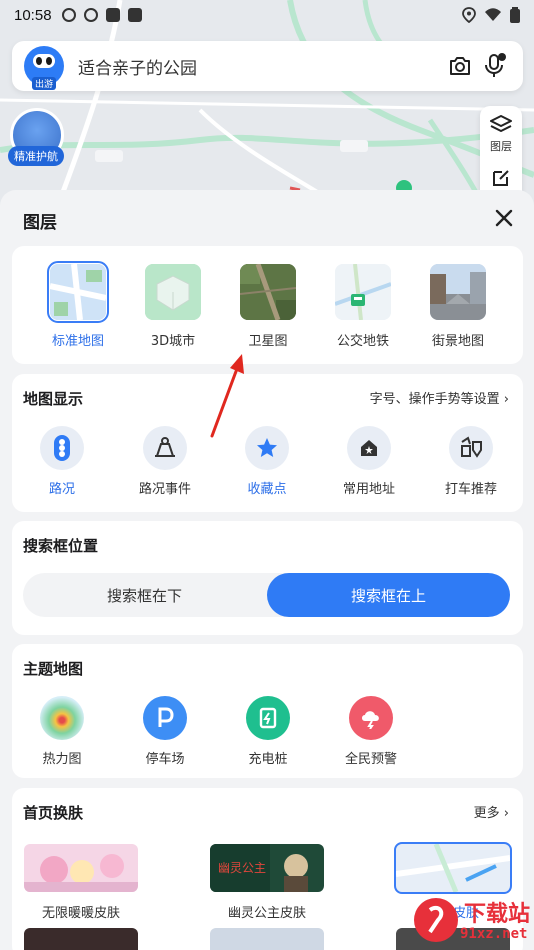 The image size is (534, 950). Describe the element at coordinates (370, 759) in the screenshot. I see `theme-label: 全民预警` at that location.